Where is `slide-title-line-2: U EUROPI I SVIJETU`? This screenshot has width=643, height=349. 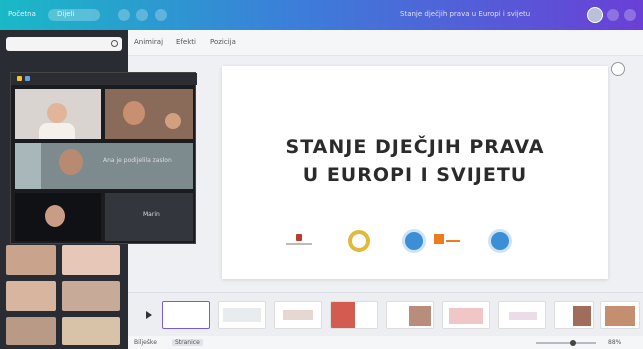 slide-title-line-2: U EUROPI I SVIJETU is located at coordinates (415, 175).